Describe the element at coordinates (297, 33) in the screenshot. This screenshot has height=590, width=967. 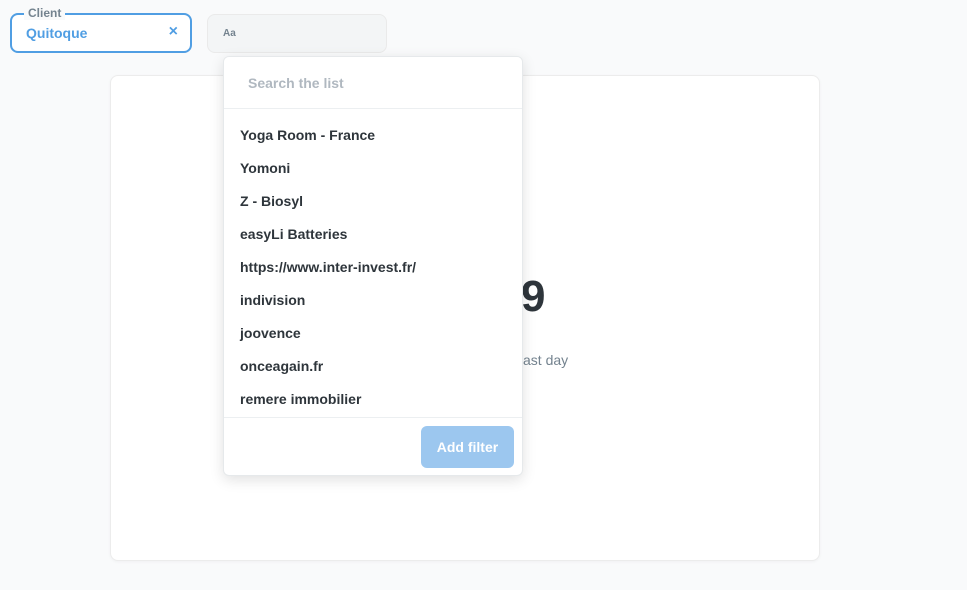
I see `text-filter-widget: Aa` at that location.